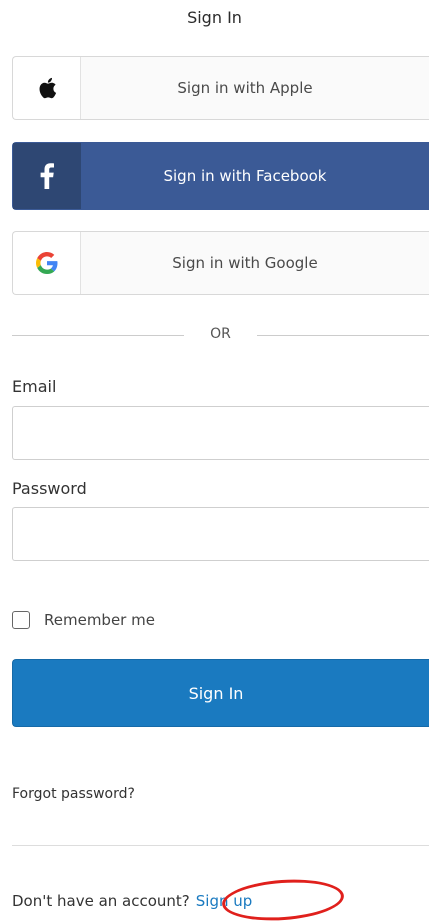 This screenshot has width=429, height=924. What do you see at coordinates (220, 845) in the screenshot?
I see `bottom-divider` at bounding box center [220, 845].